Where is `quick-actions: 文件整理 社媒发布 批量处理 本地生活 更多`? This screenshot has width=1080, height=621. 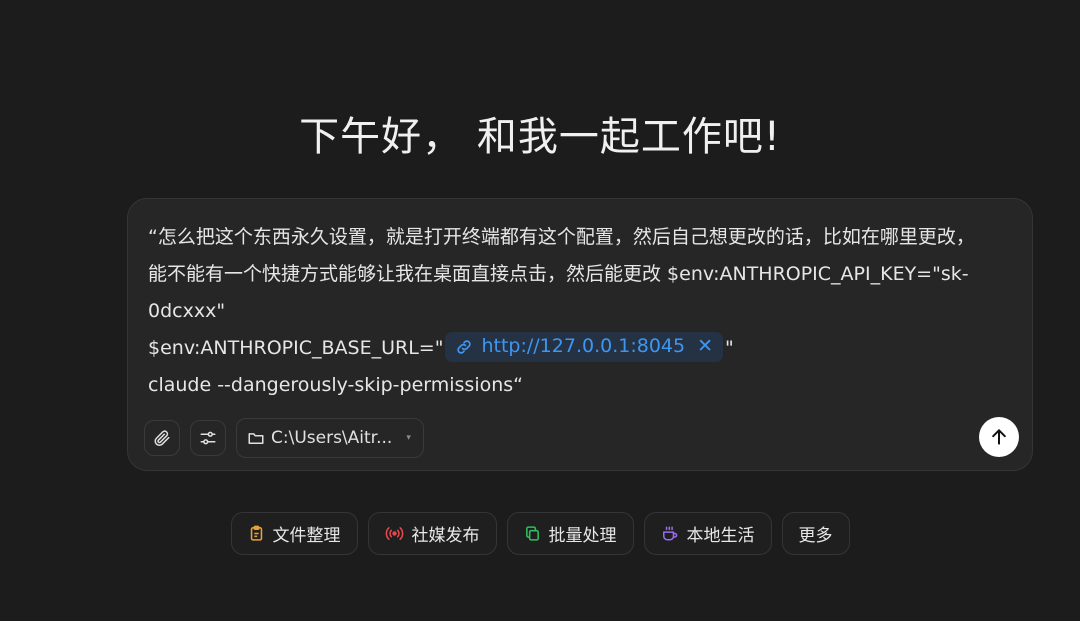 quick-actions: 文件整理 社媒发布 批量处理 本地生活 更多 is located at coordinates (540, 533).